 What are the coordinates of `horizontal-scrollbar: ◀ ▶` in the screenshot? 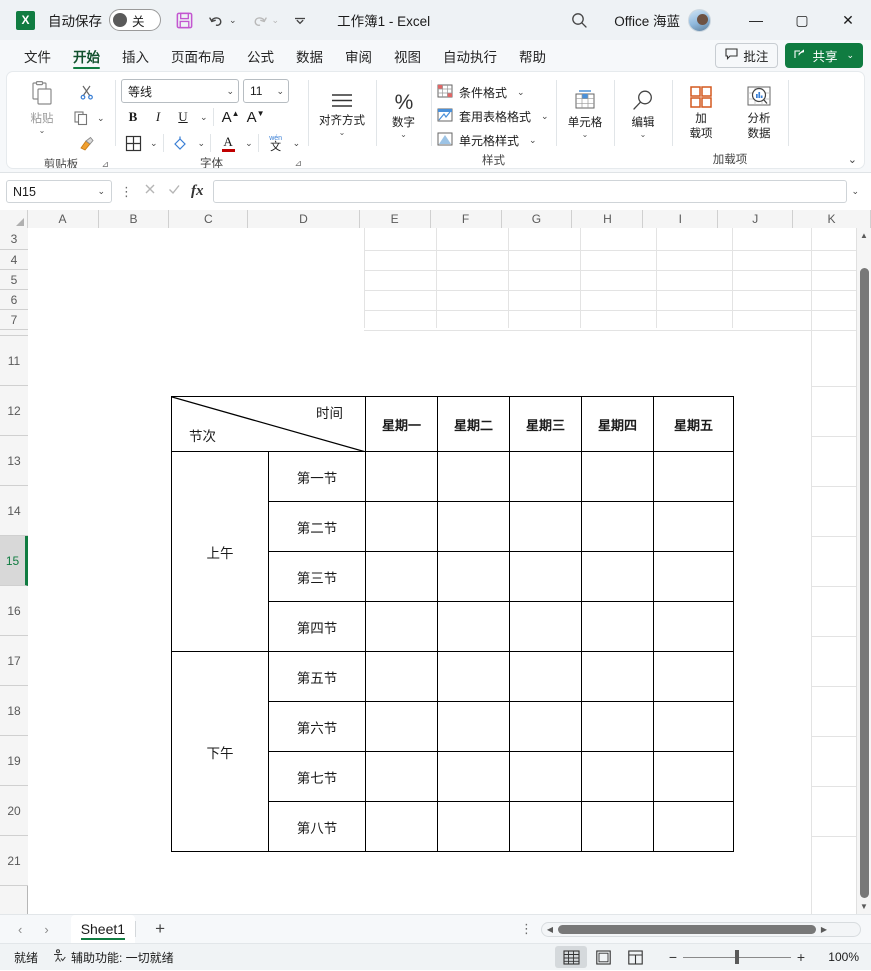 It's located at (701, 929).